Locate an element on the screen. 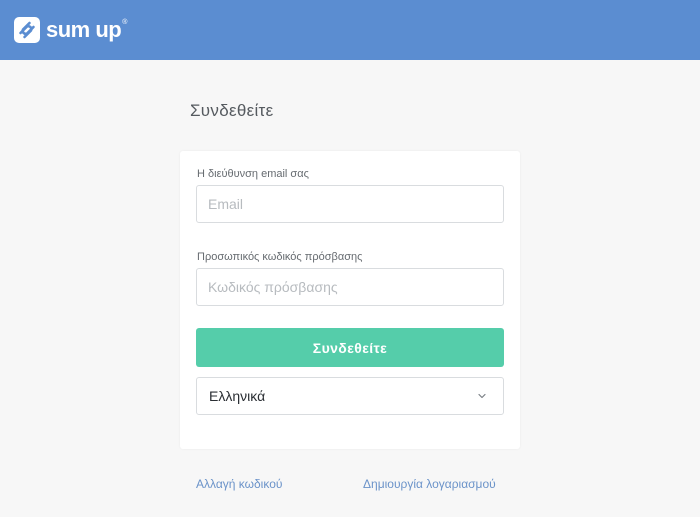  language-selected-value: Ελληνικά is located at coordinates (237, 396).